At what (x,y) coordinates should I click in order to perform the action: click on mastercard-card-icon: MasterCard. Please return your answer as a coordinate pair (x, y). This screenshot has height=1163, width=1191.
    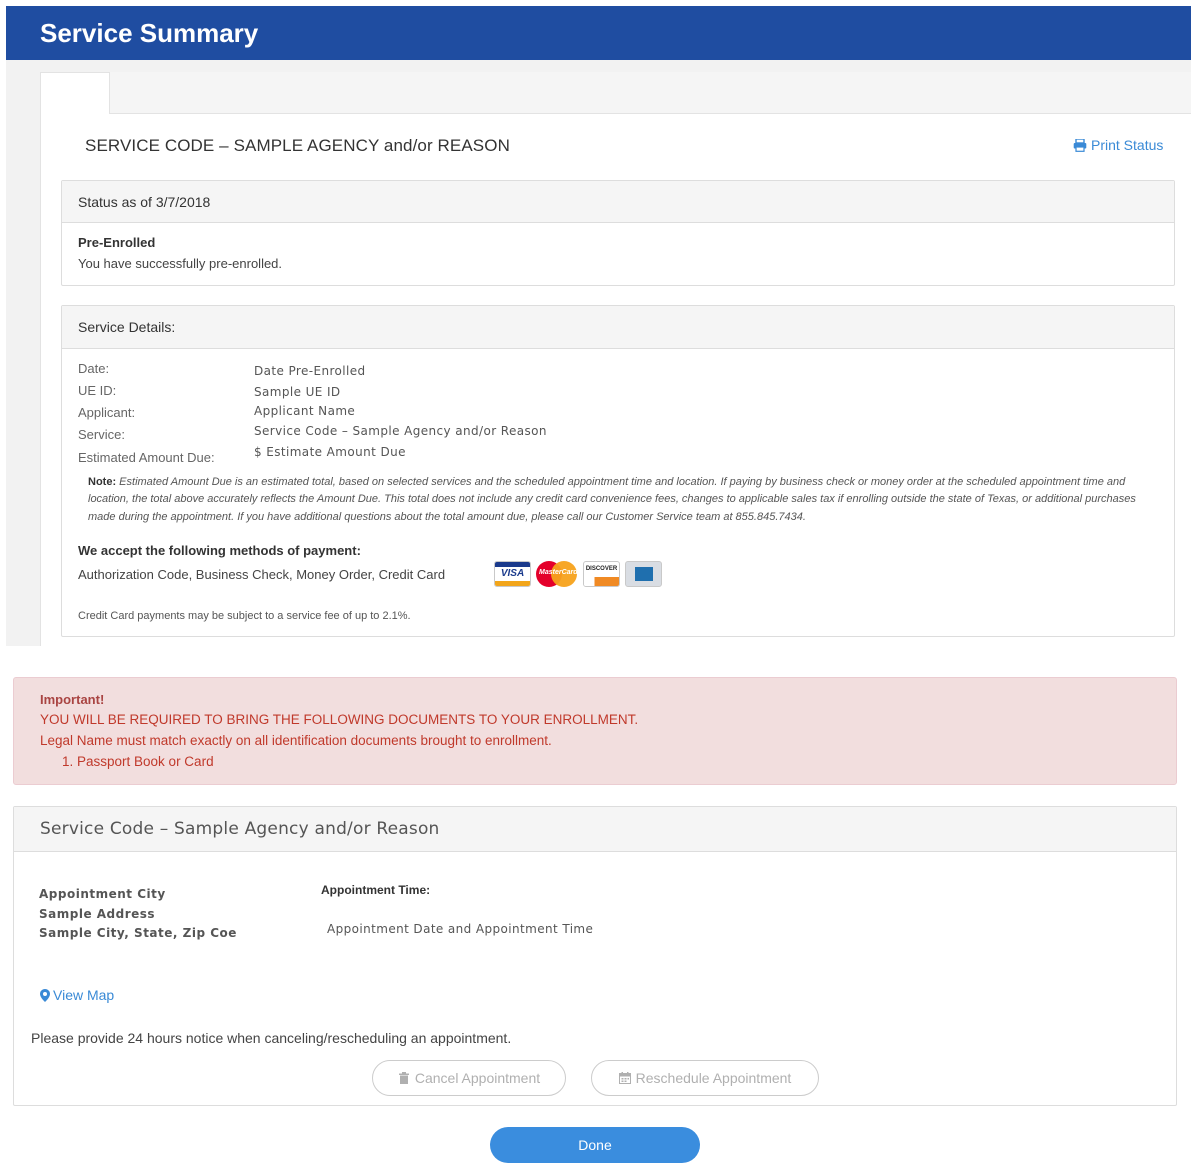
    Looking at the image, I should click on (557, 574).